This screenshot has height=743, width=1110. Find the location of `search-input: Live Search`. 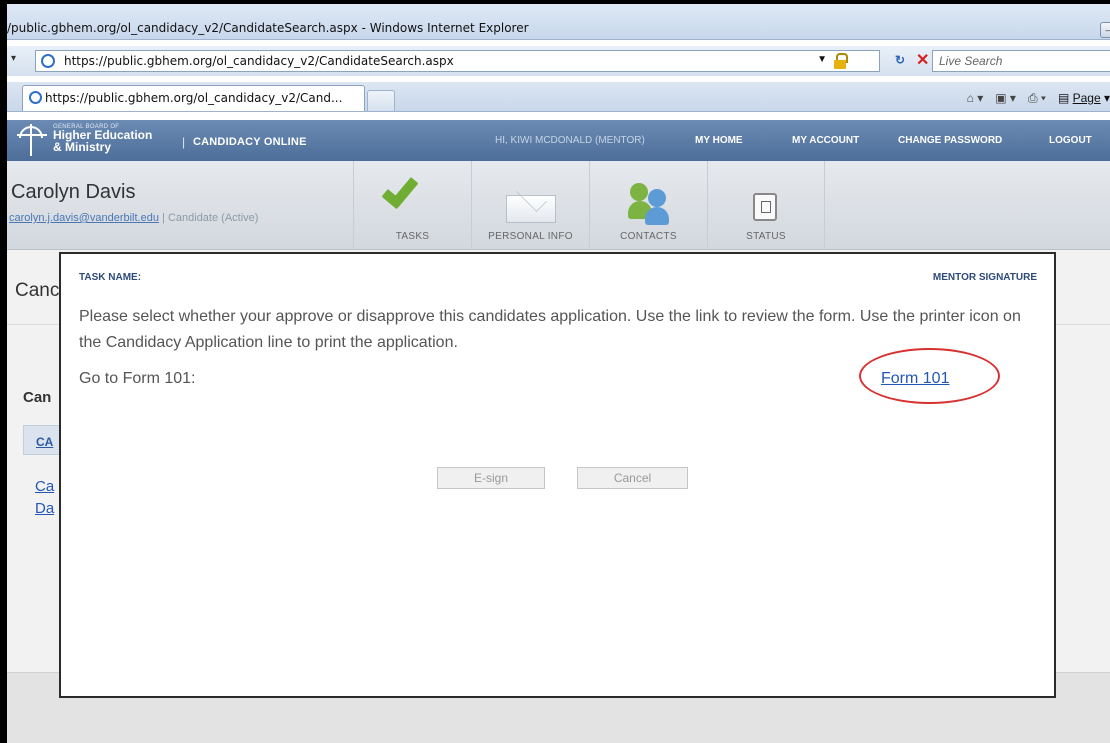

search-input: Live Search is located at coordinates (1021, 61).